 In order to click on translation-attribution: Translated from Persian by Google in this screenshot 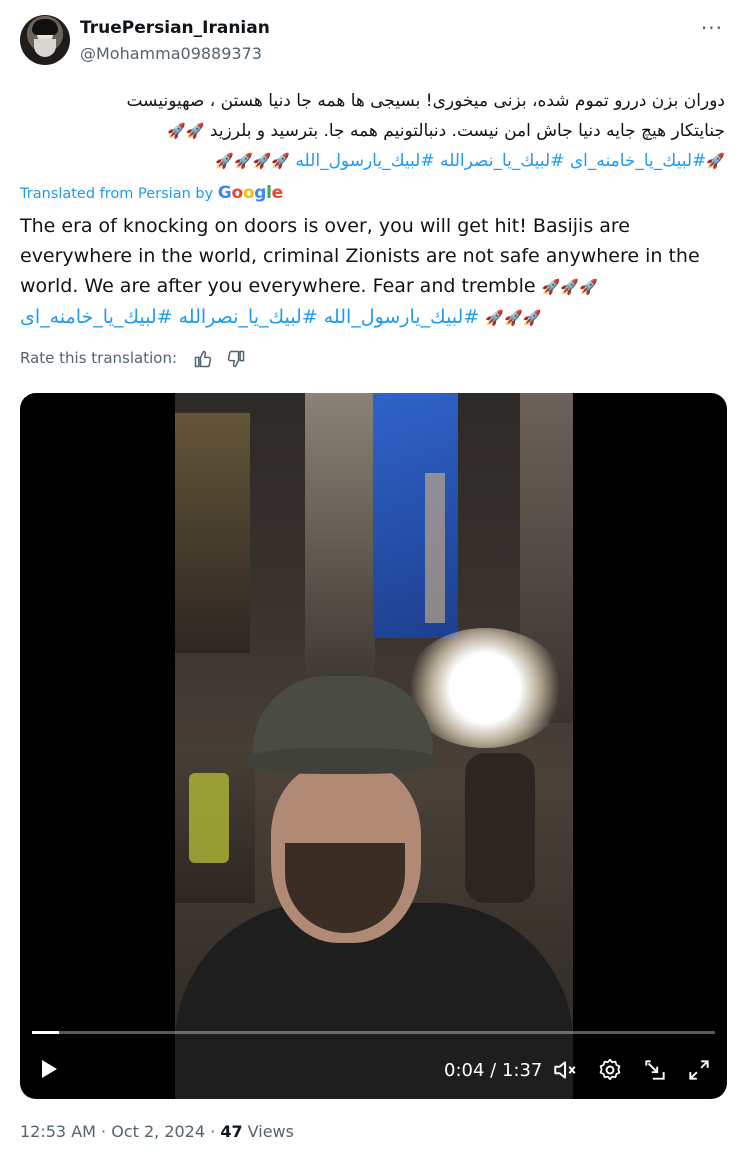, I will do `click(151, 193)`.